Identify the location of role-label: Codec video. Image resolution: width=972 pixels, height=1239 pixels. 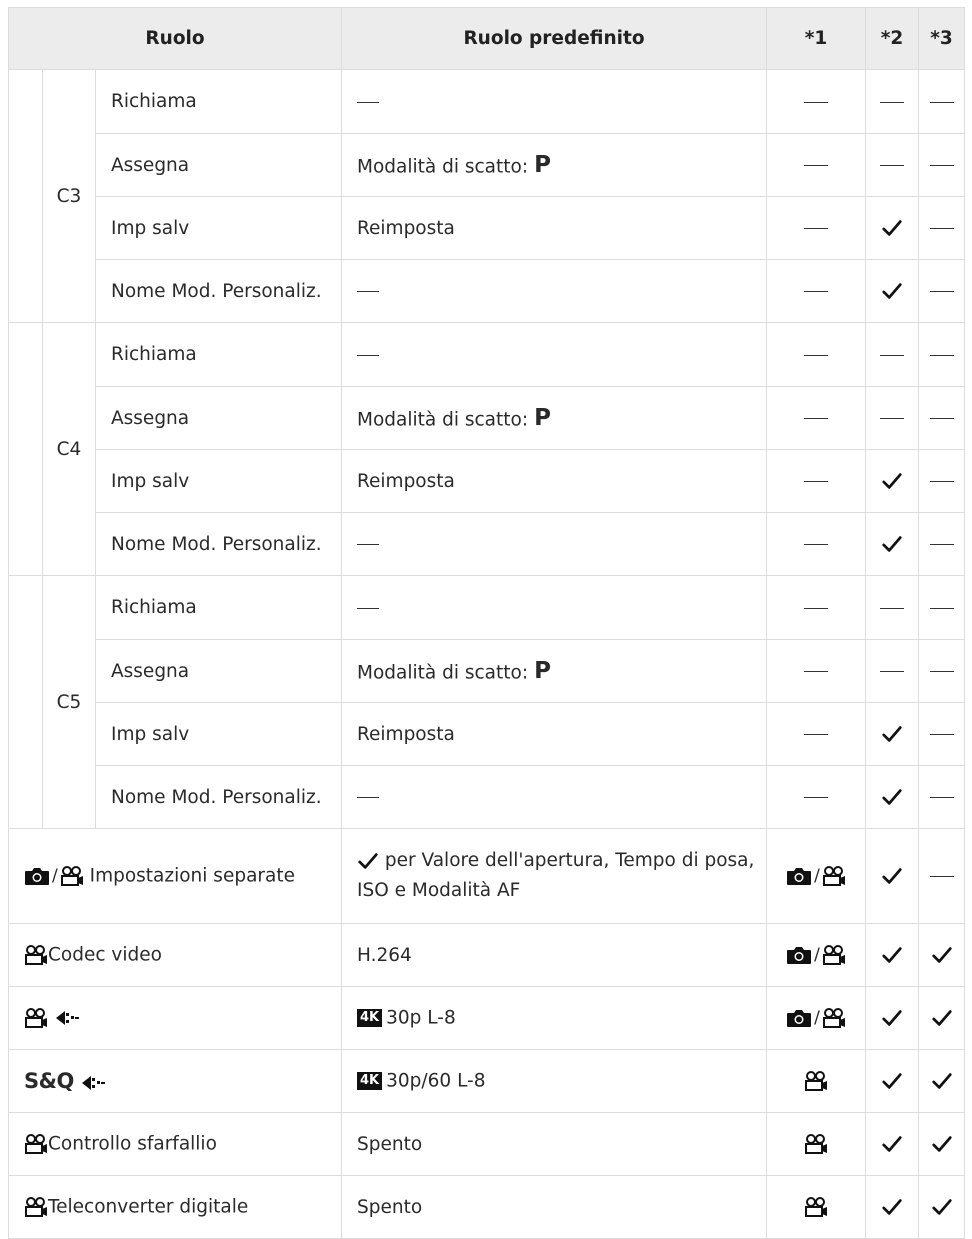
(175, 955).